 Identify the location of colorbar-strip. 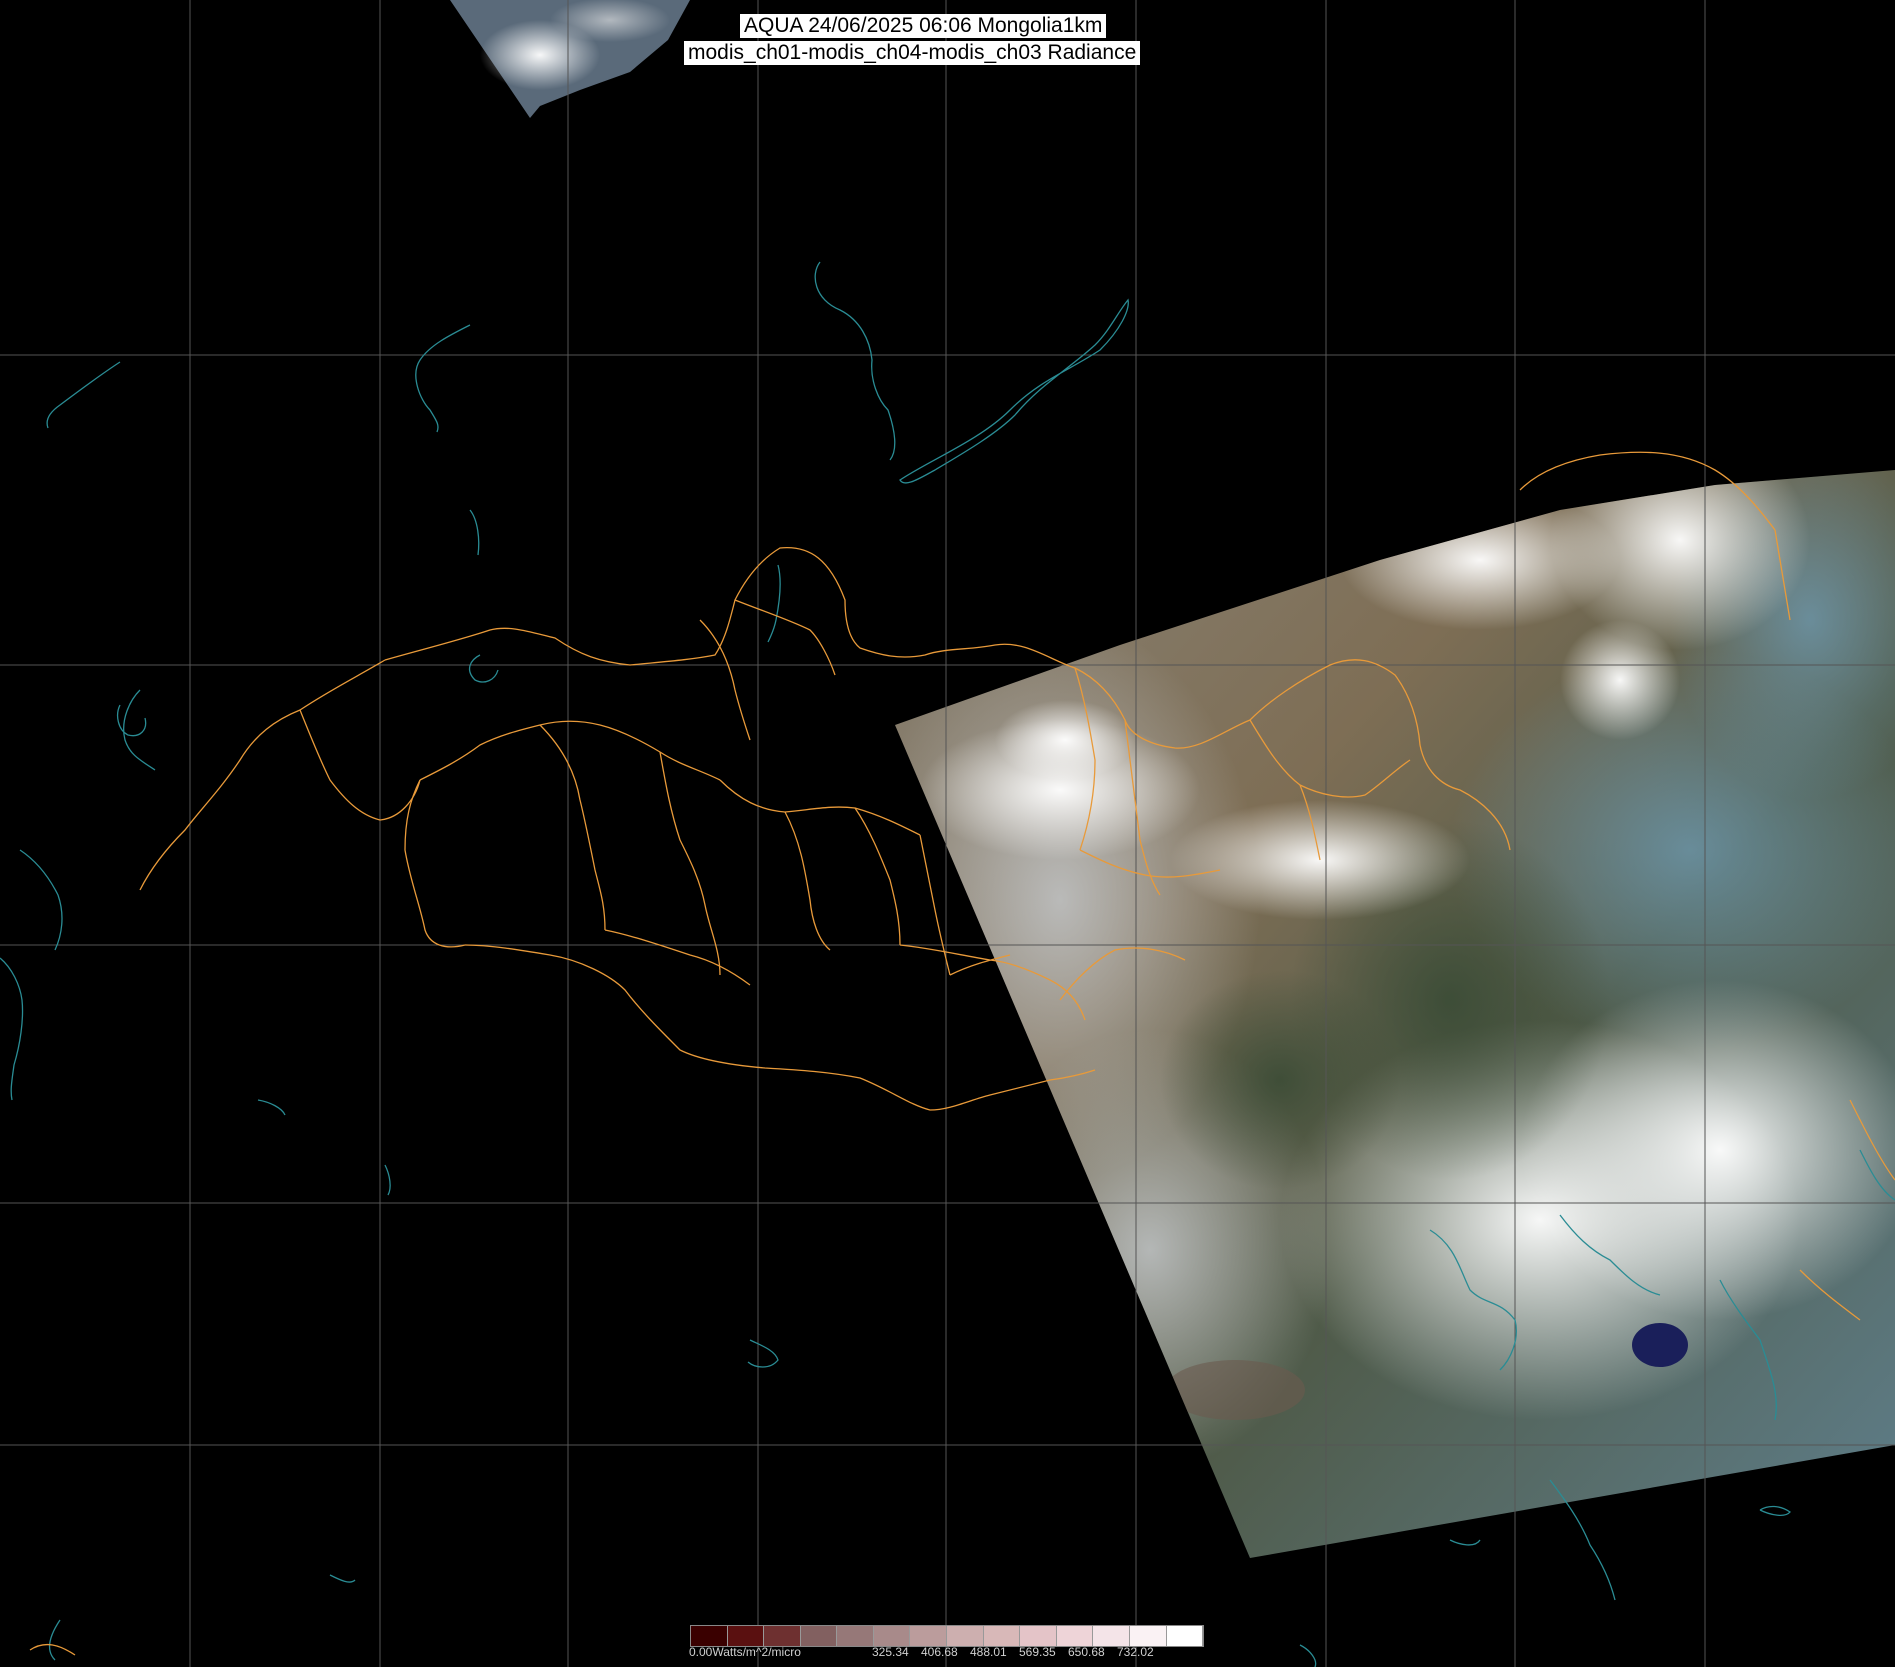
(947, 1636).